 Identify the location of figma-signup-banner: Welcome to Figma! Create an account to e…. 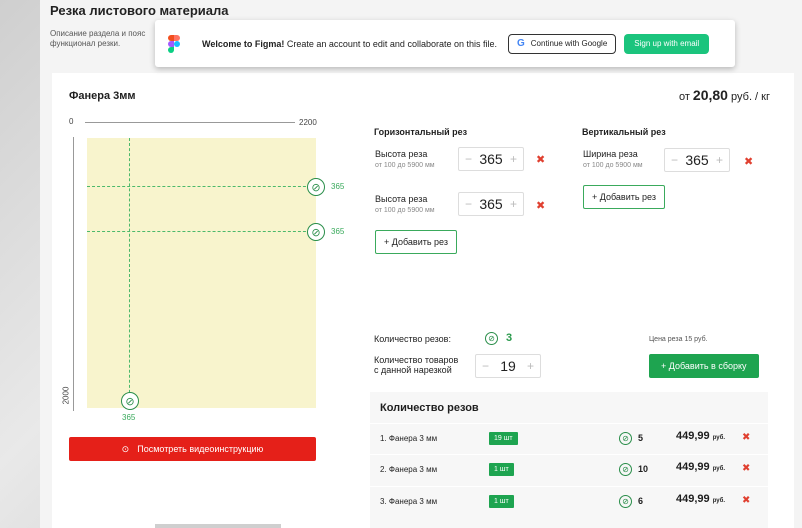
(445, 43).